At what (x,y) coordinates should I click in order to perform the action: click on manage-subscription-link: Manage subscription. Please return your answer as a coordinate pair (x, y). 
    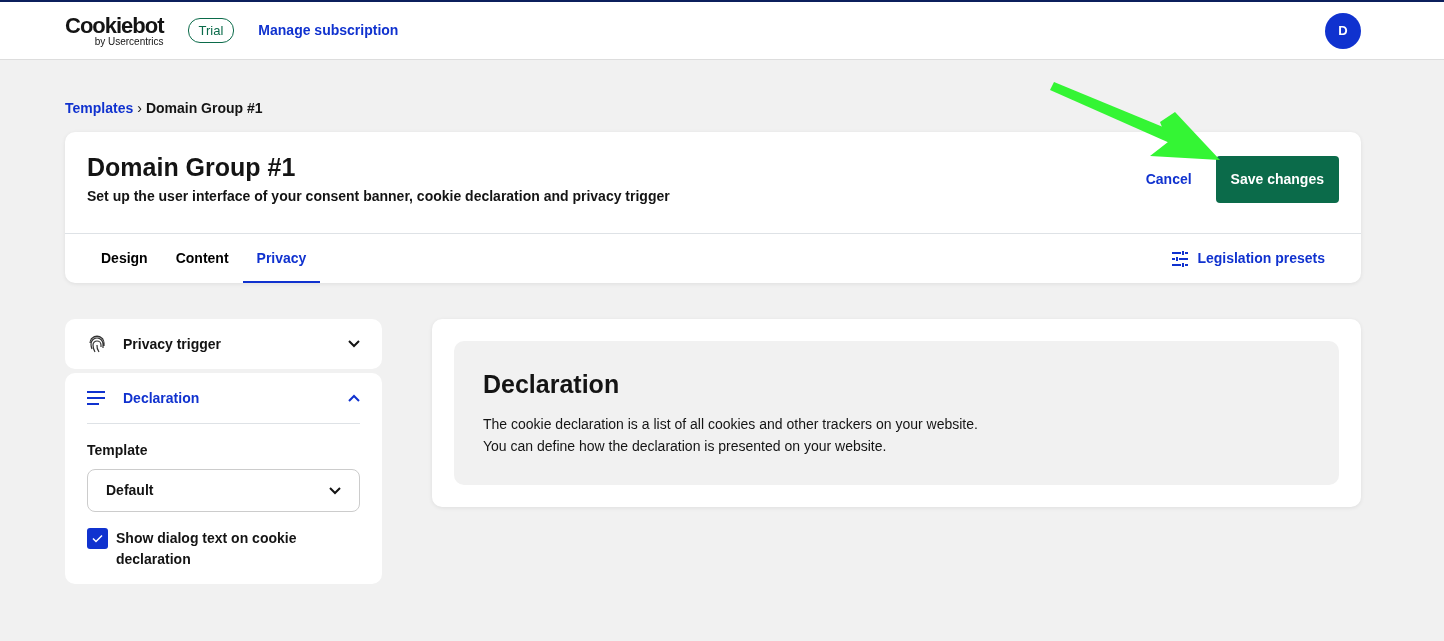
    Looking at the image, I should click on (328, 30).